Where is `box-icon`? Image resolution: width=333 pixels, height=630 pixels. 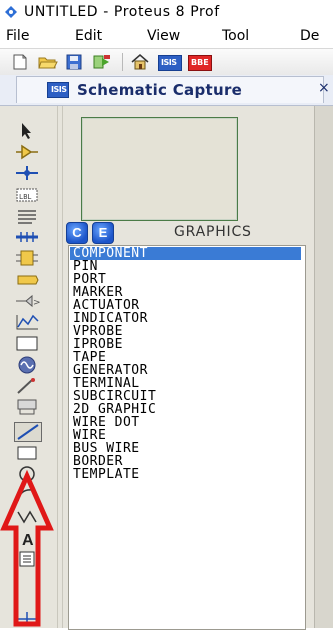 box-icon is located at coordinates (27, 453).